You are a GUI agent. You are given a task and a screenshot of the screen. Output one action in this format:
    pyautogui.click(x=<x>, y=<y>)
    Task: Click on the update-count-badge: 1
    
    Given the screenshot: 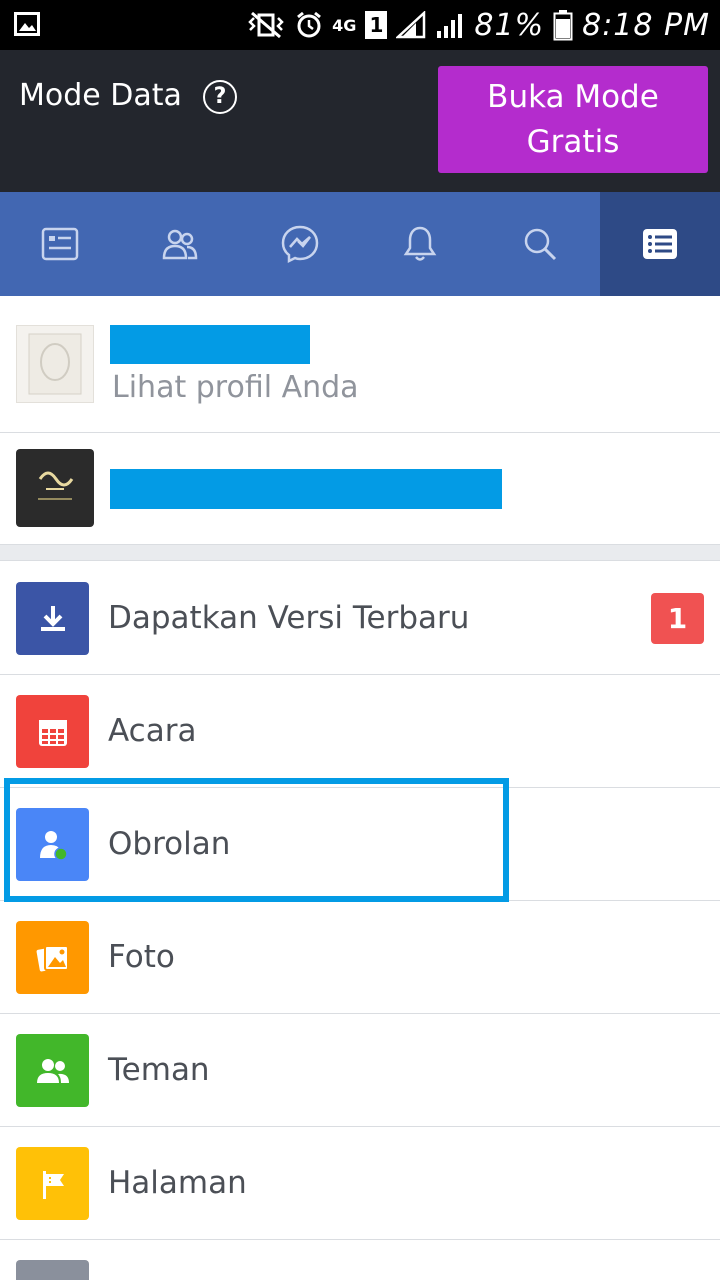 What is the action you would take?
    pyautogui.click(x=677, y=618)
    